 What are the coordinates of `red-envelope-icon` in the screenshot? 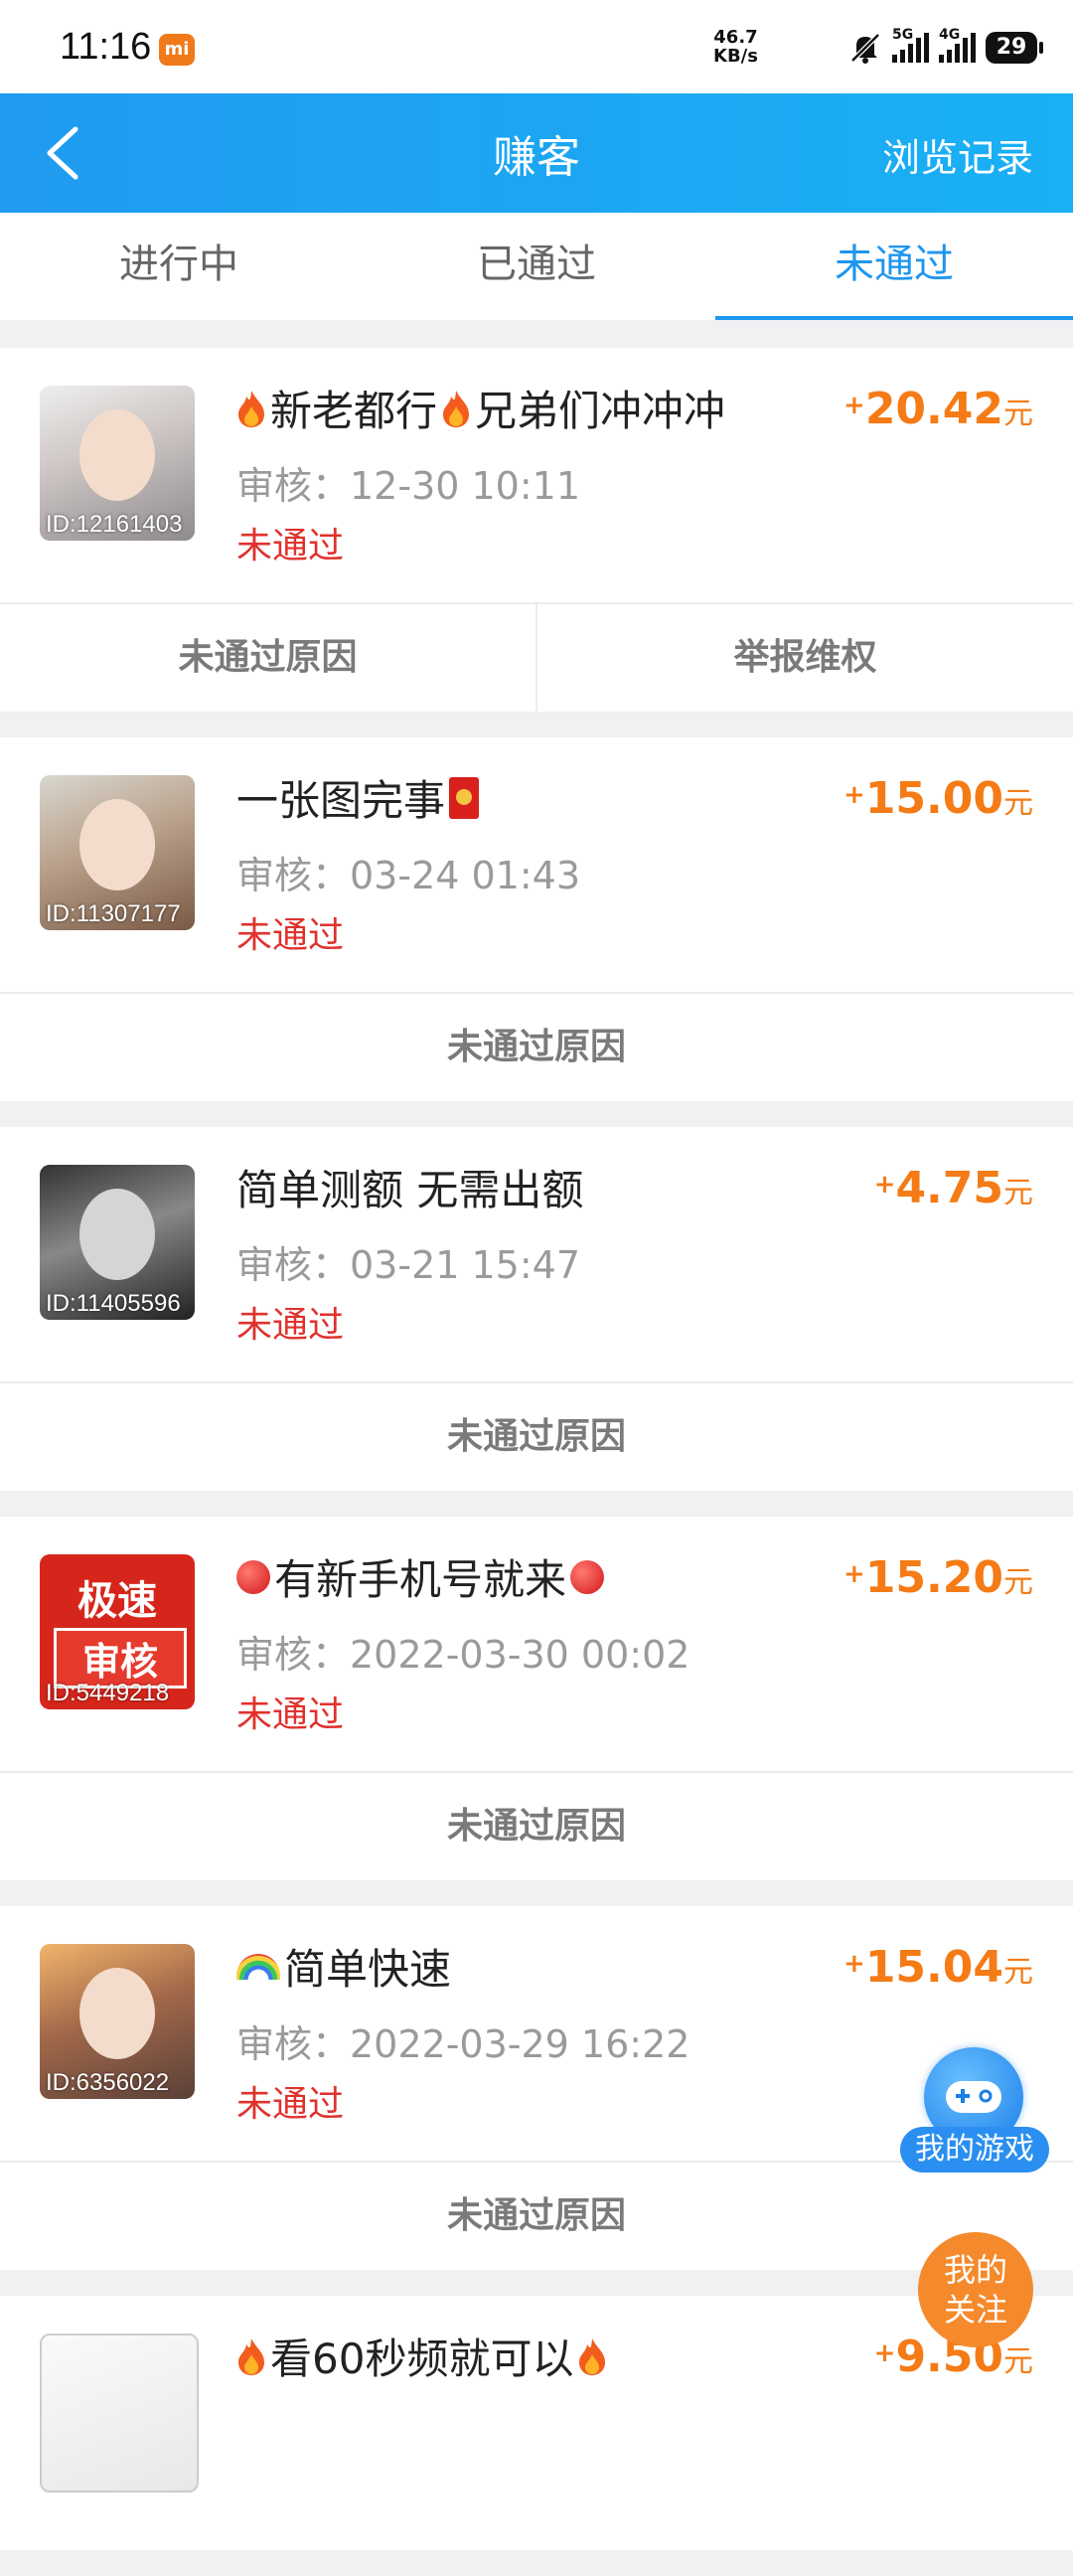 It's located at (464, 797).